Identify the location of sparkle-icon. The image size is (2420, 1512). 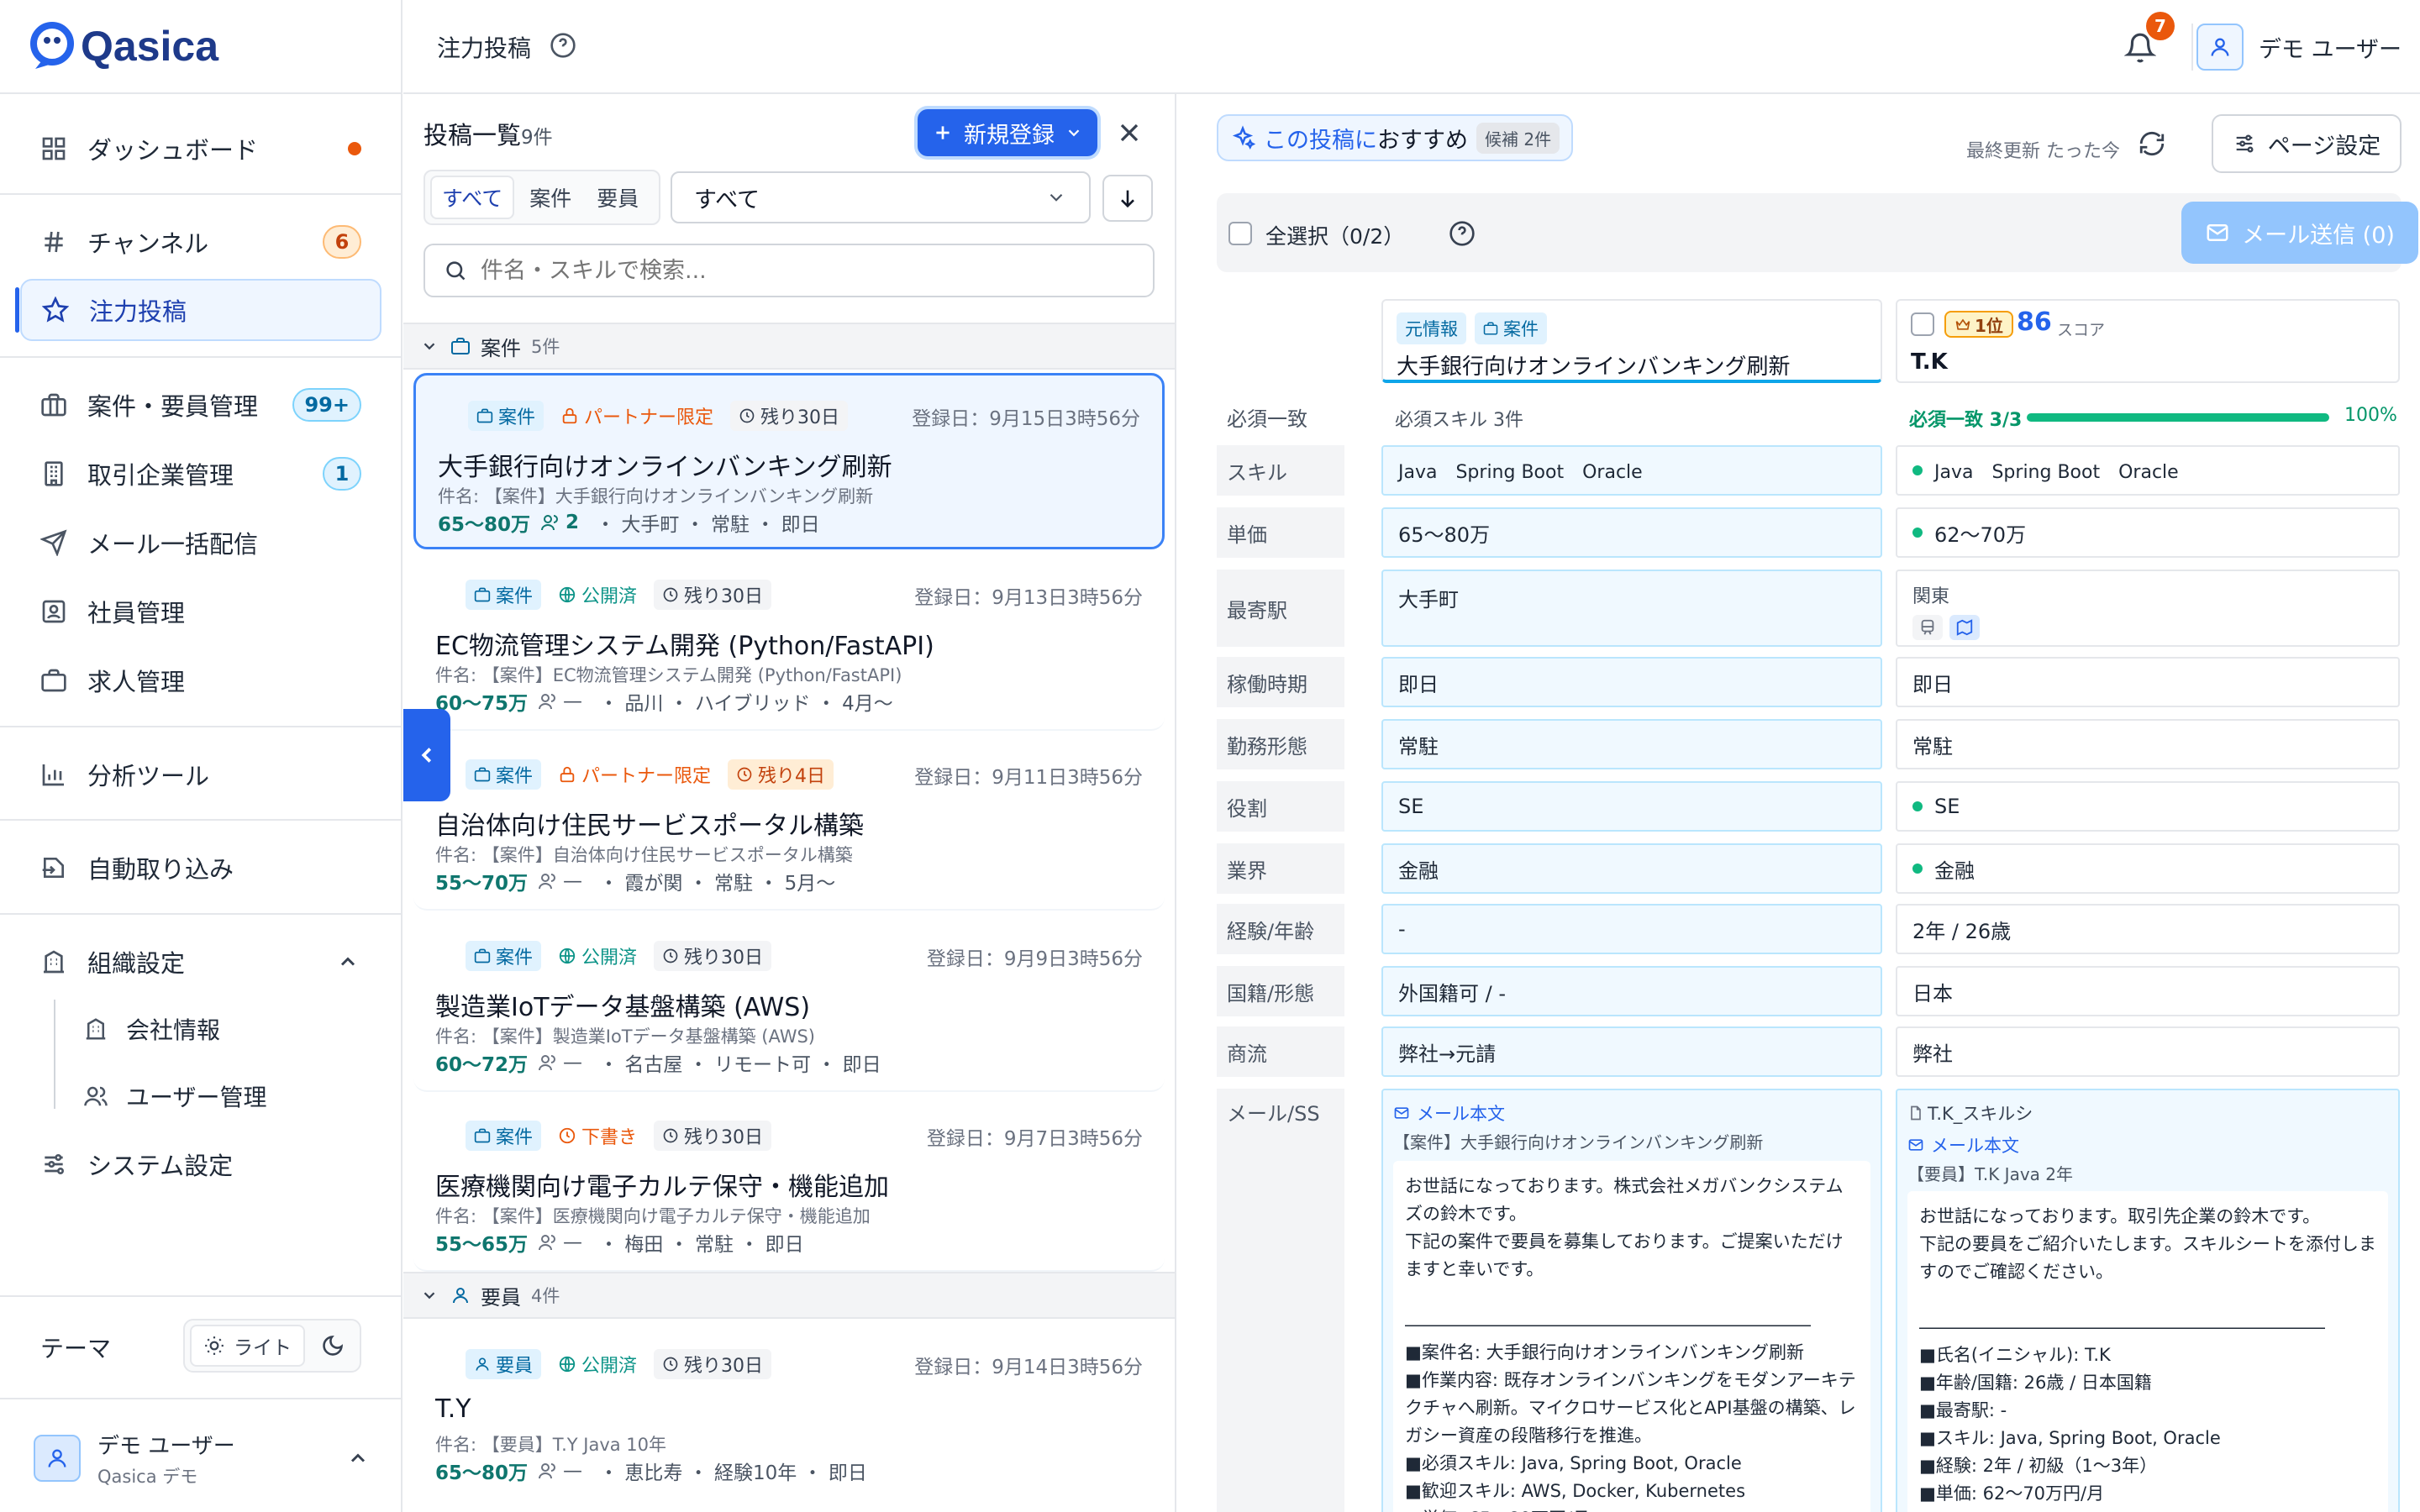
(1243, 137).